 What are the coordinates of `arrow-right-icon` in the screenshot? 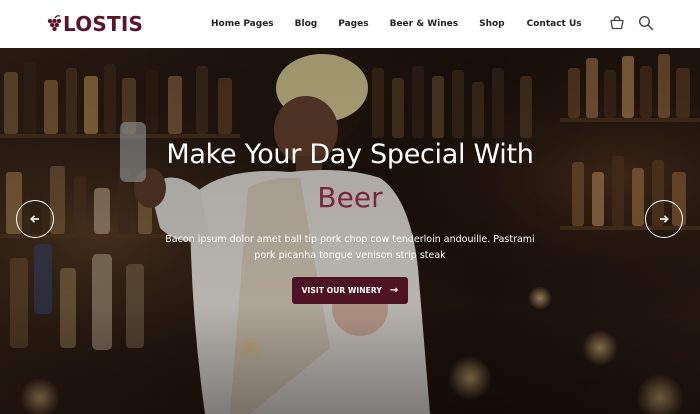 It's located at (664, 219).